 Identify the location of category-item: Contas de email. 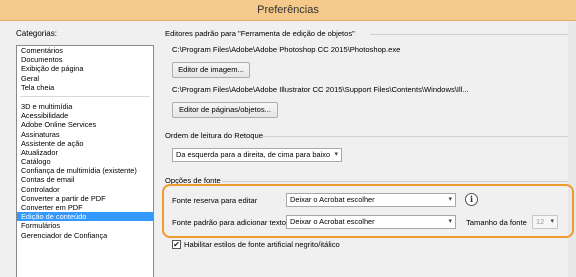
(85, 179).